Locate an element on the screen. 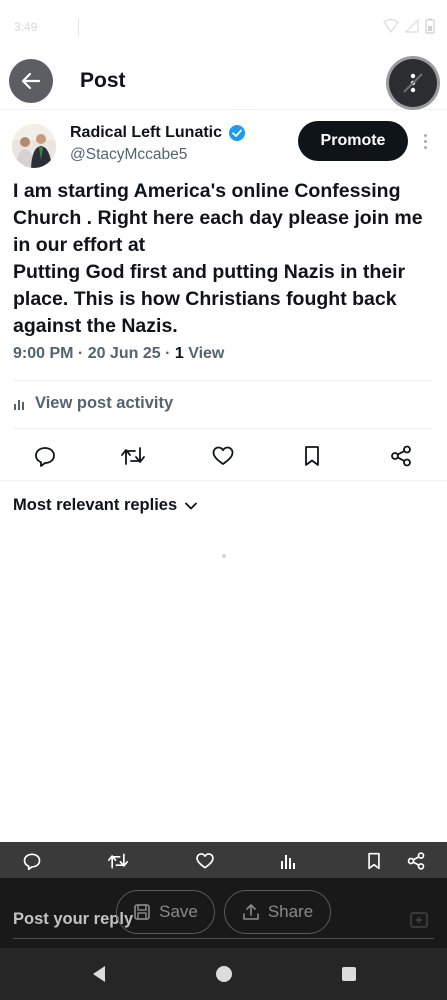  promote-button: Promote is located at coordinates (353, 141).